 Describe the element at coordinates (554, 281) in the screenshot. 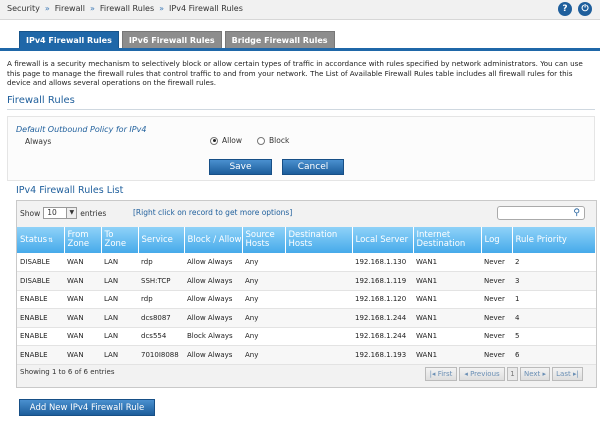

I see `cell-rule-priority: 3` at that location.